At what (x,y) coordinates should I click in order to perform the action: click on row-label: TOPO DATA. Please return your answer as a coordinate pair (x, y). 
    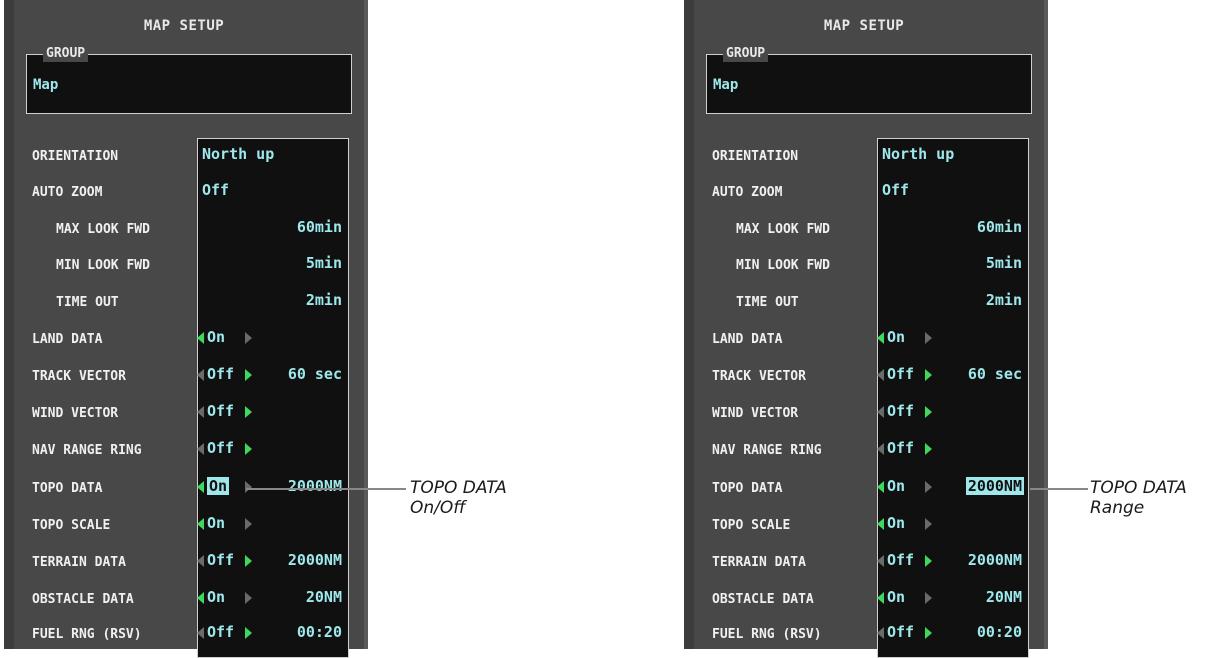
    Looking at the image, I should click on (747, 488).